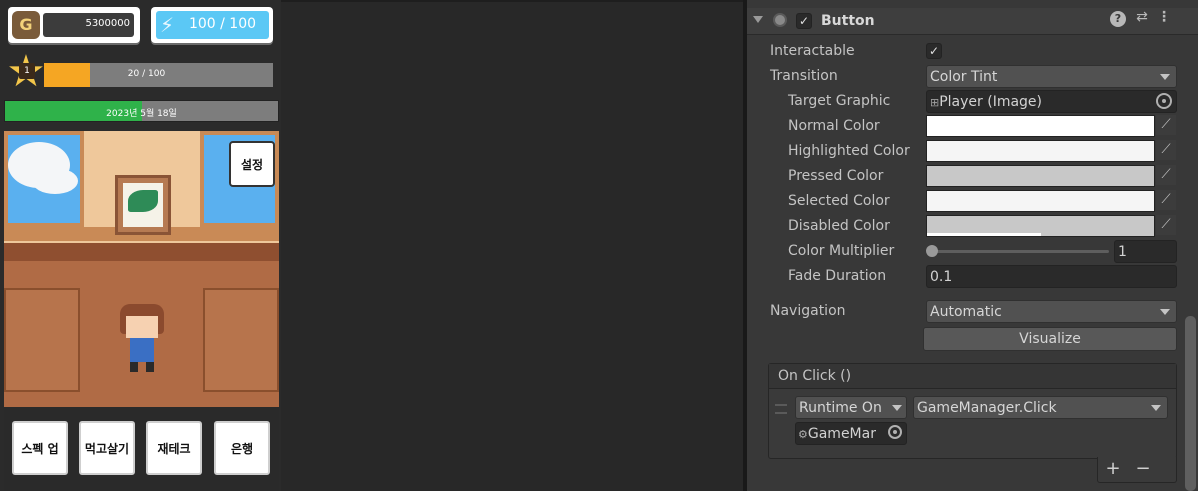 The height and width of the screenshot is (491, 1198). What do you see at coordinates (40, 448) in the screenshot?
I see `spec-up-button: 스펙 업` at bounding box center [40, 448].